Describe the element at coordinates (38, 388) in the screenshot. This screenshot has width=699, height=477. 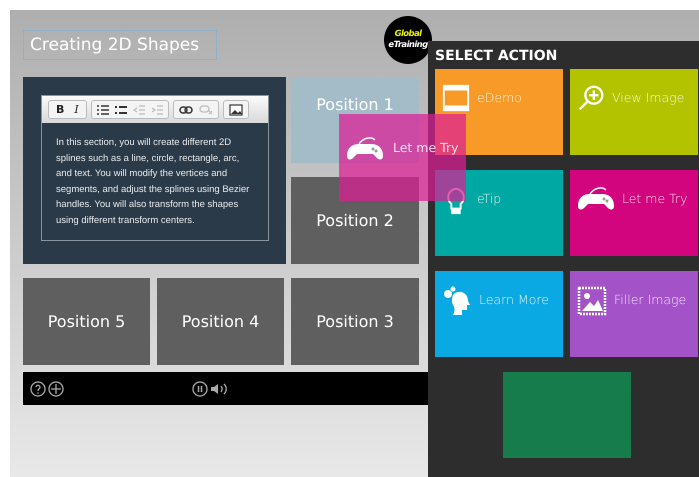
I see `help-icon` at that location.